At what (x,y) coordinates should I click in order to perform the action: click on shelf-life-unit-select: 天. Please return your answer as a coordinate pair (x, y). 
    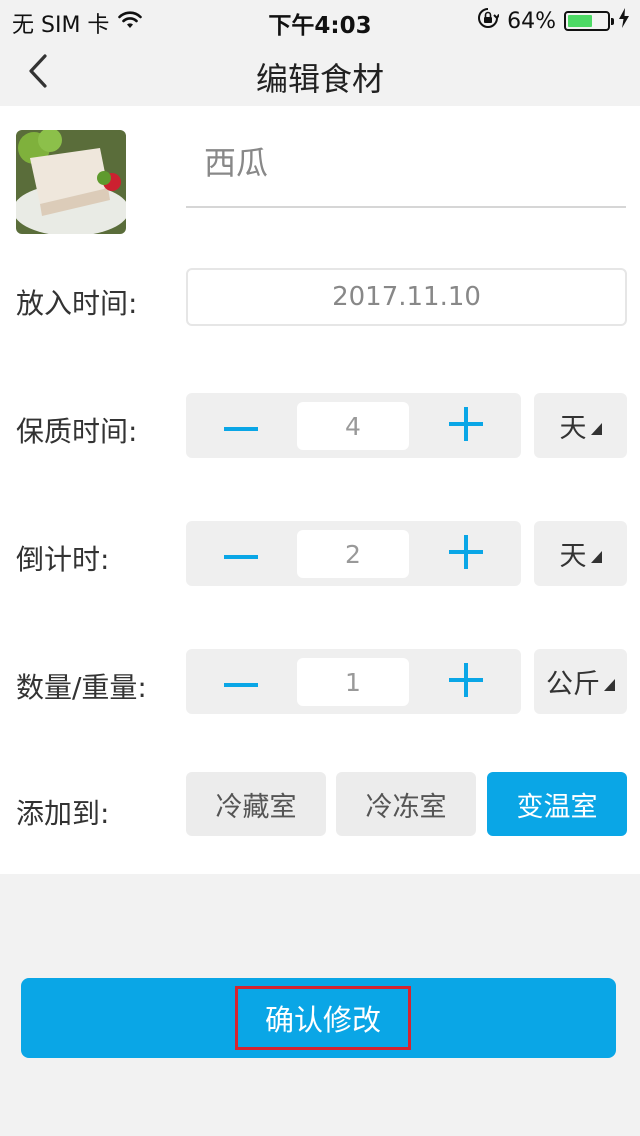
    Looking at the image, I should click on (580, 425).